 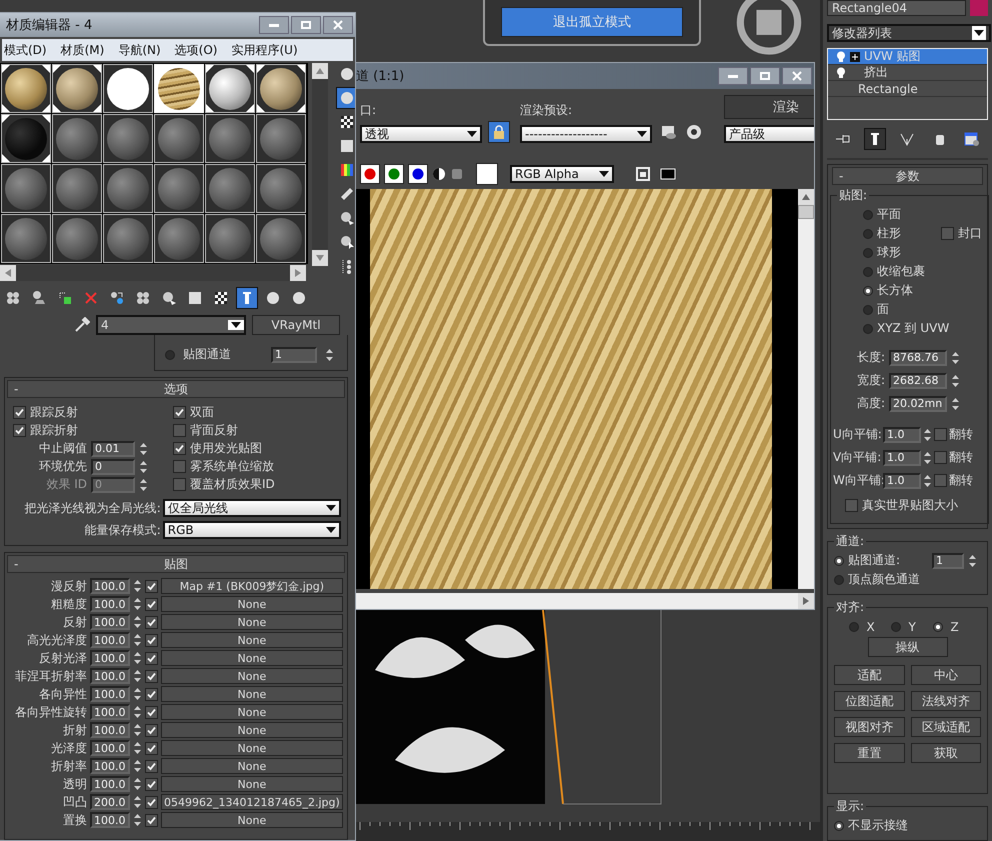 What do you see at coordinates (902, 434) in the screenshot?
I see `tile-field: 1.0` at bounding box center [902, 434].